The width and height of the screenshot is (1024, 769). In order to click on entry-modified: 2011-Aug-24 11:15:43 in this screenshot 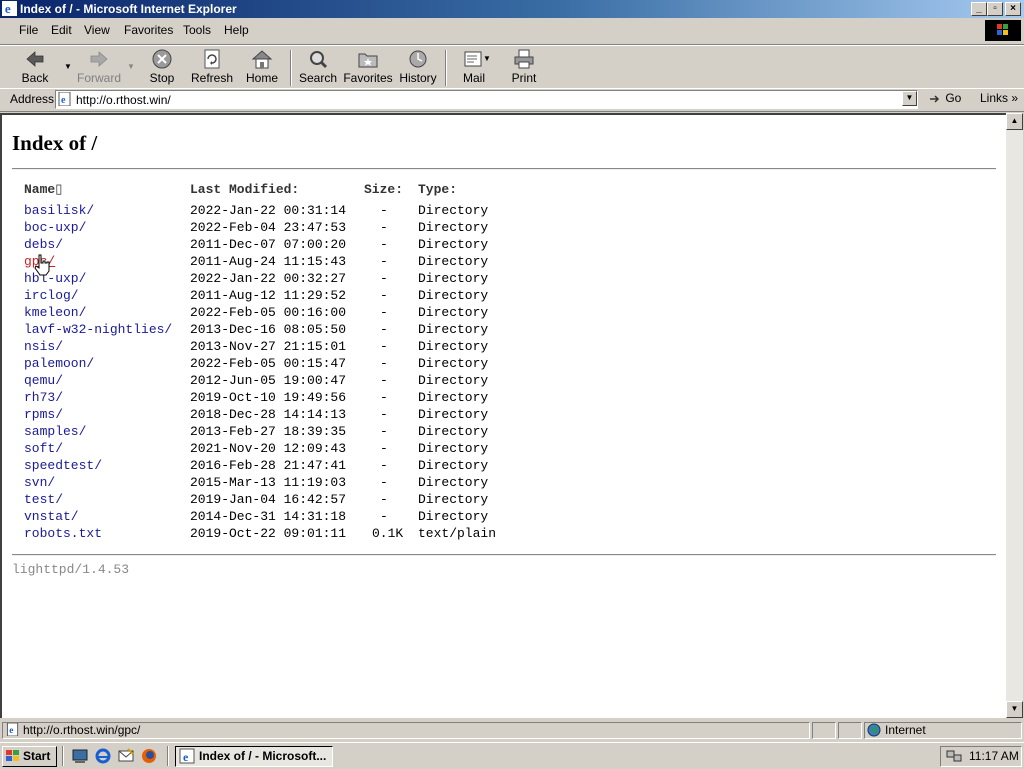, I will do `click(268, 261)`.